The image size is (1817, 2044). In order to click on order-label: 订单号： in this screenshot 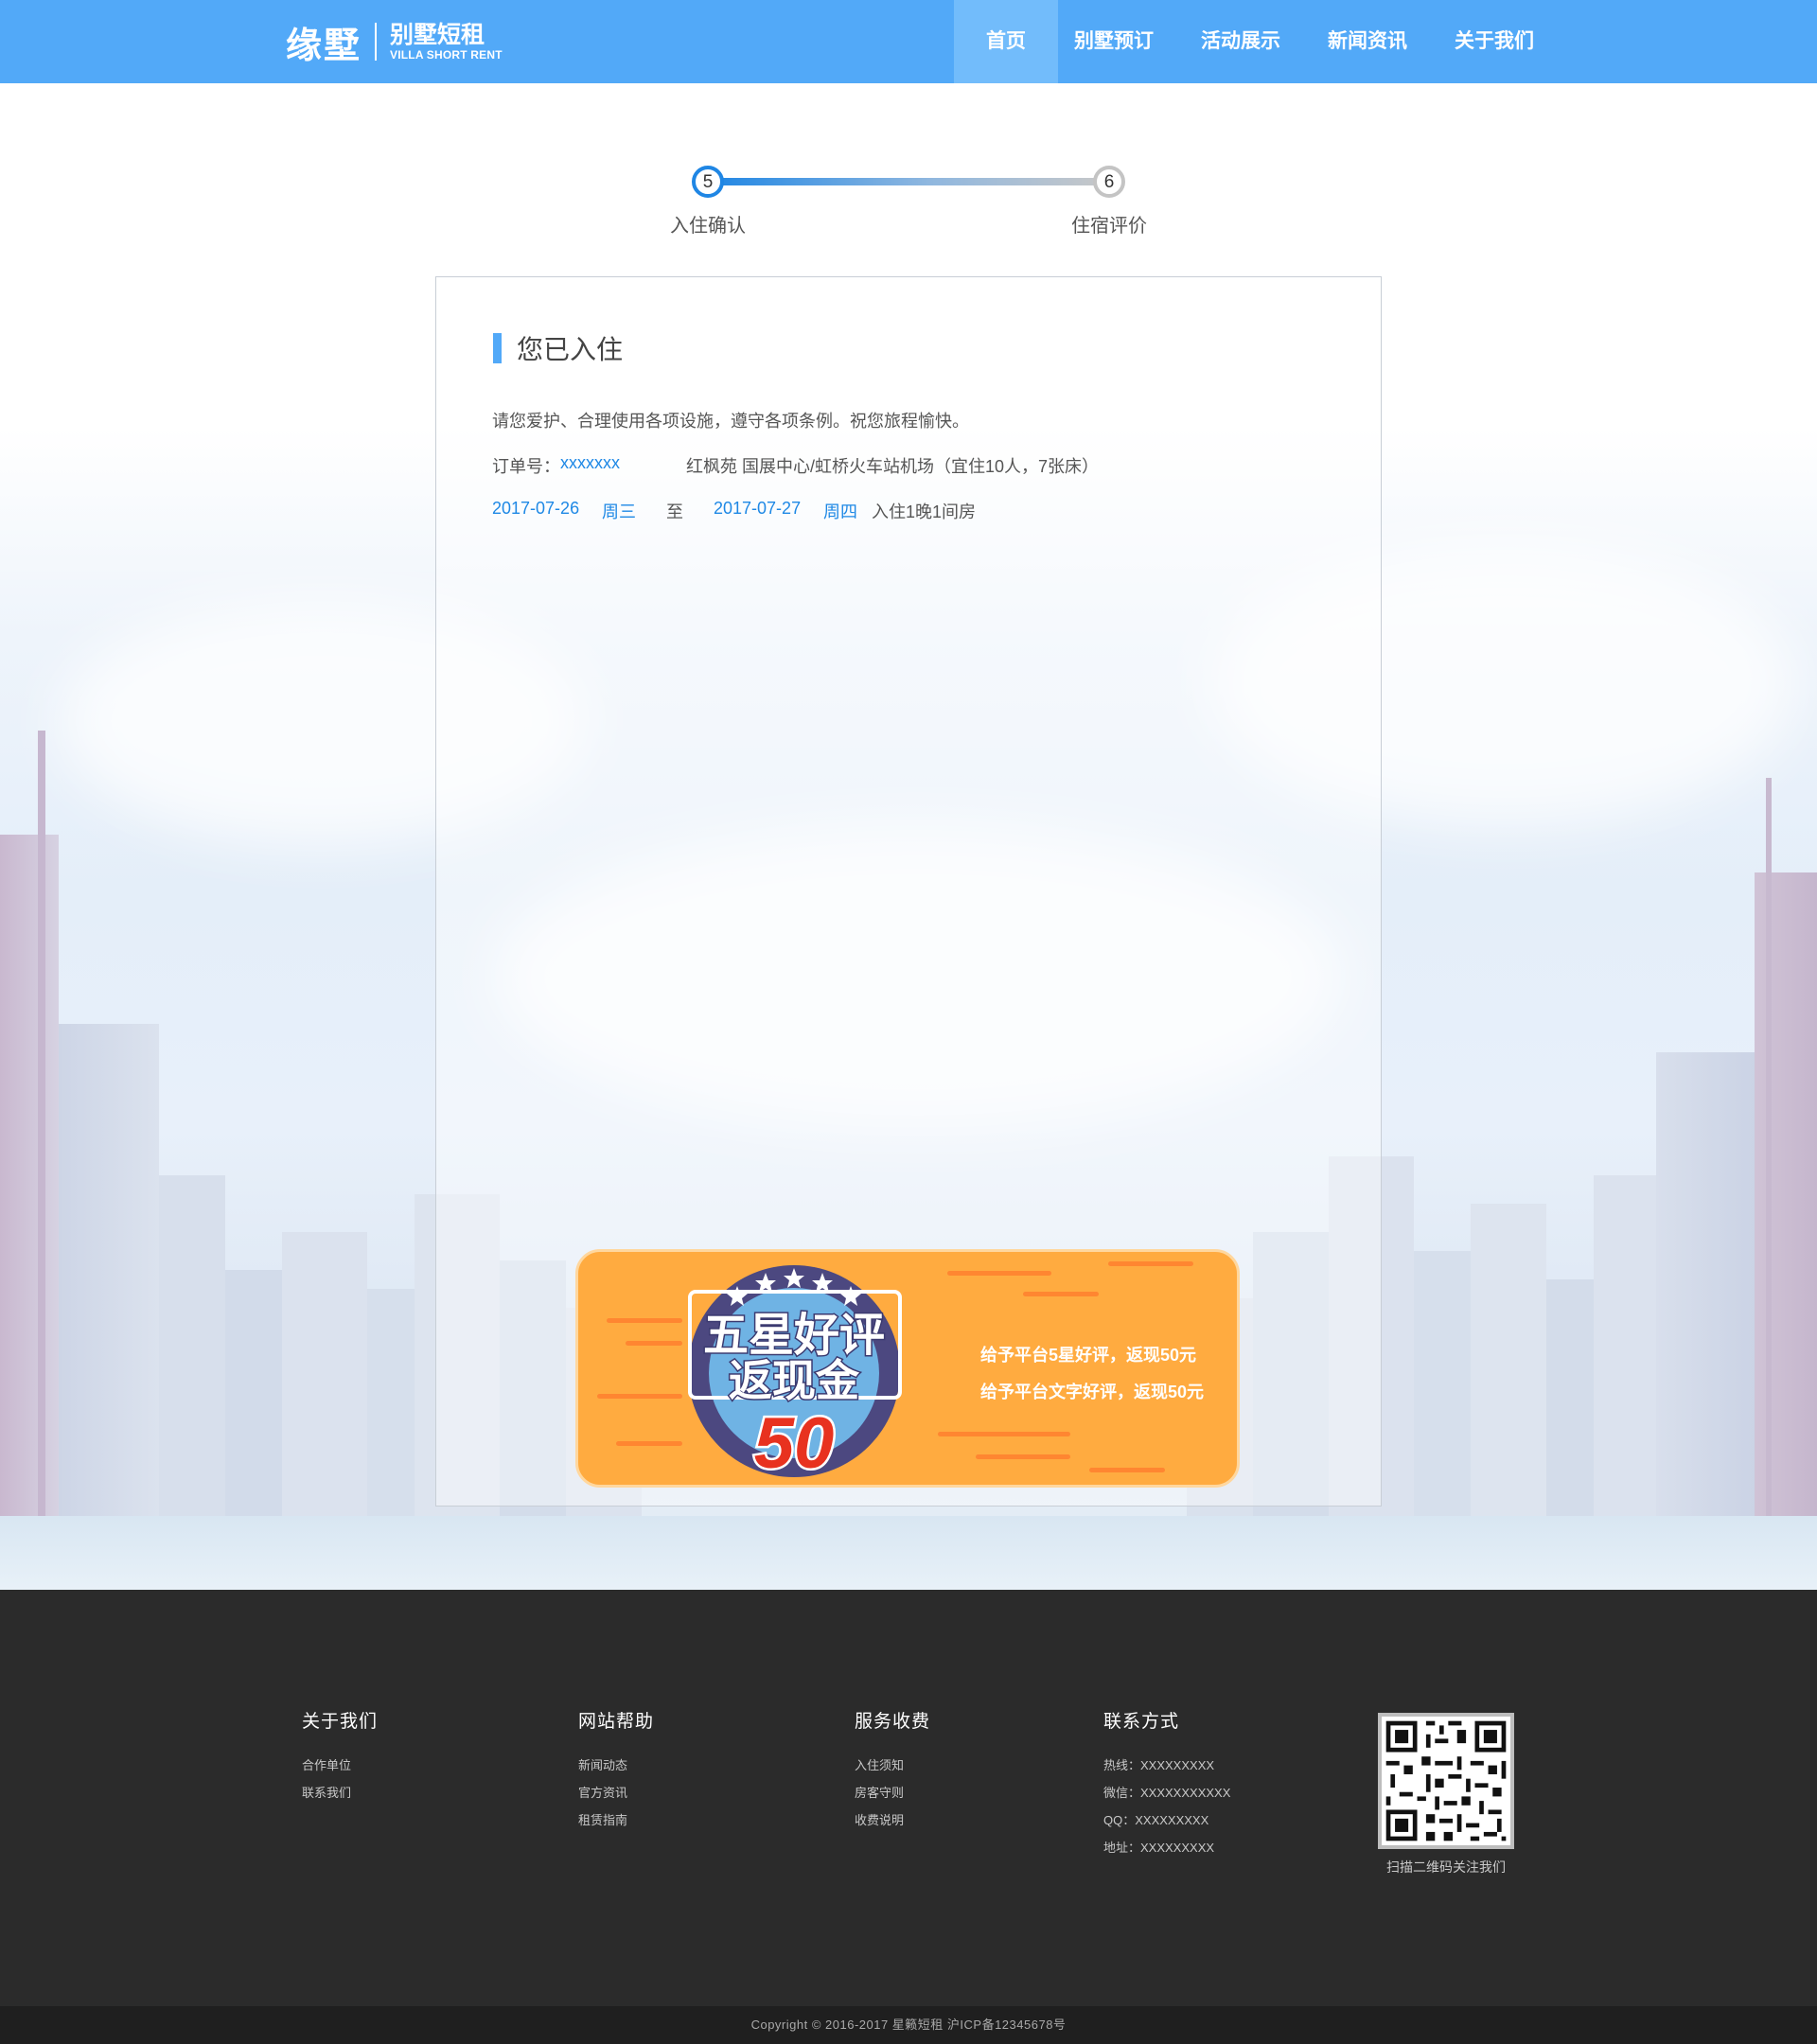, I will do `click(526, 466)`.